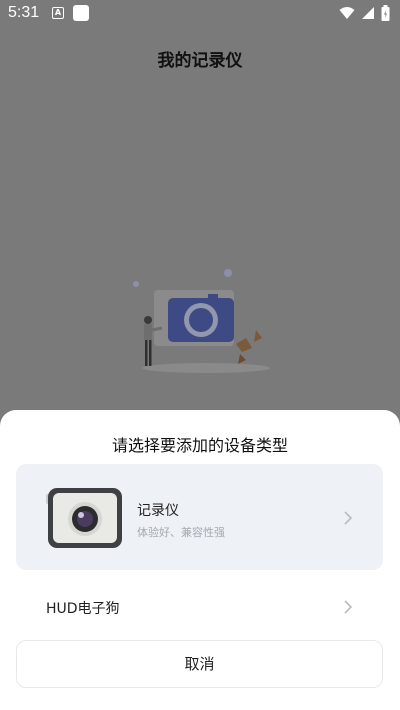  What do you see at coordinates (199, 607) in the screenshot?
I see `option-hud: HUD电子狗` at bounding box center [199, 607].